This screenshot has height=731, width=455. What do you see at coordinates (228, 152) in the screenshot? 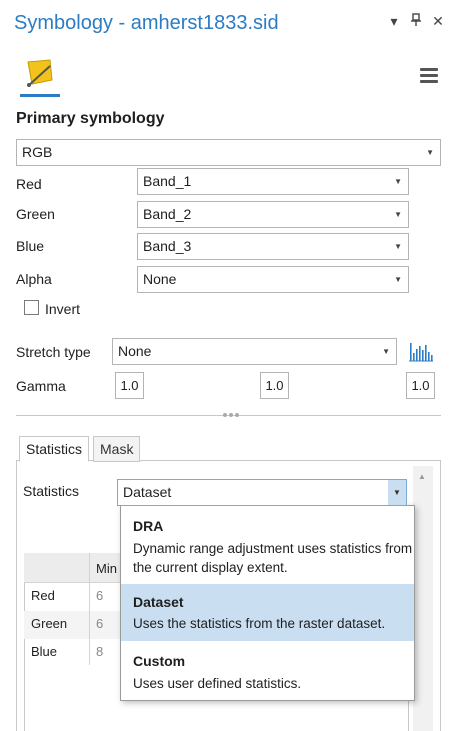
I see `renderer-select: RGB ▼` at bounding box center [228, 152].